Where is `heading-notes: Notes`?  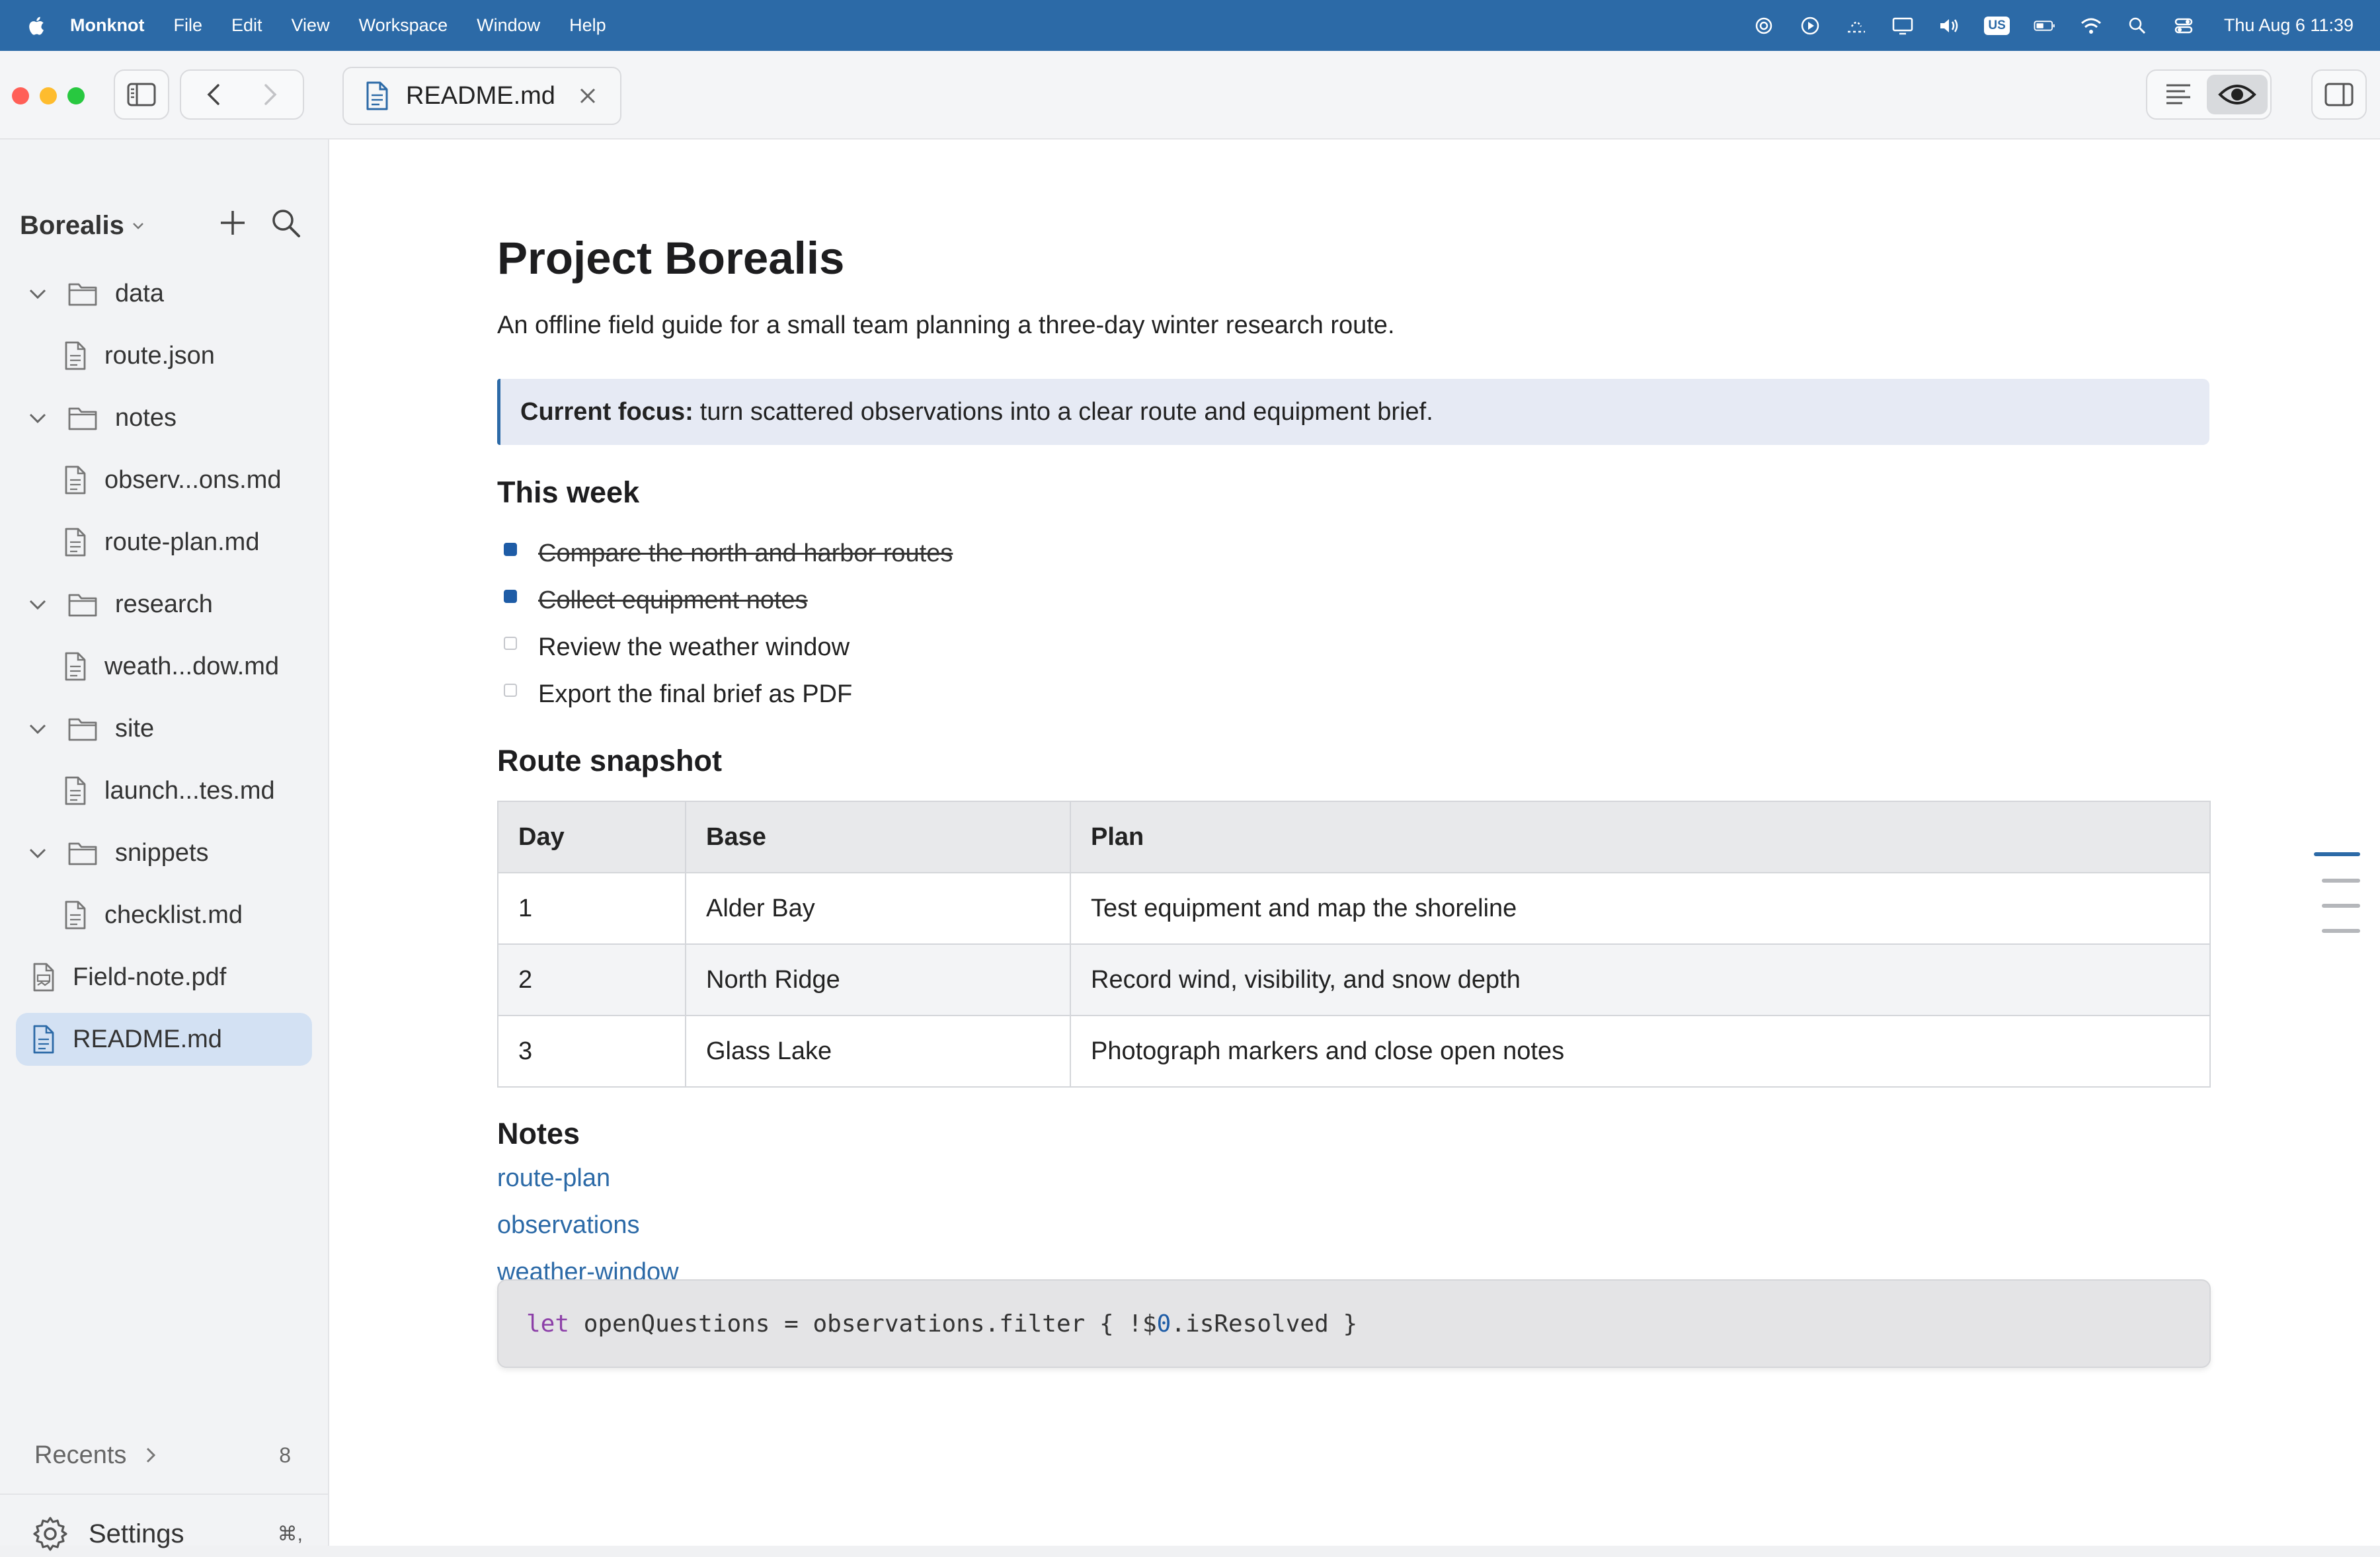
heading-notes: Notes is located at coordinates (538, 1133).